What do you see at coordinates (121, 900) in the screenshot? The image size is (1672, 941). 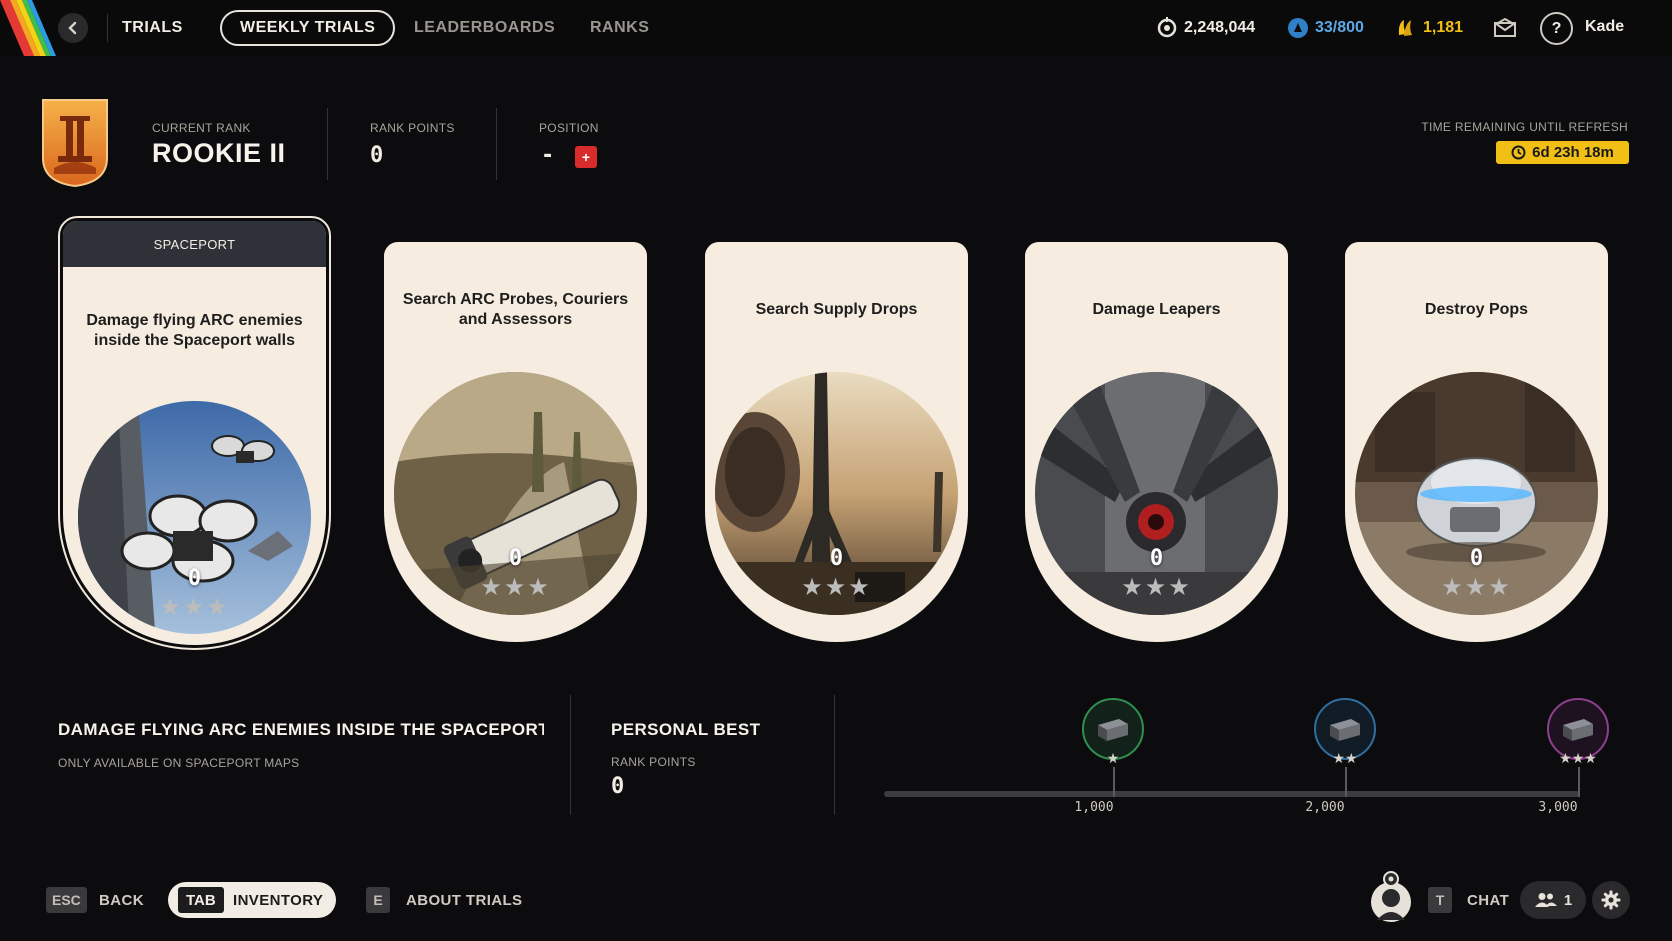 I see `back-button: BACK` at bounding box center [121, 900].